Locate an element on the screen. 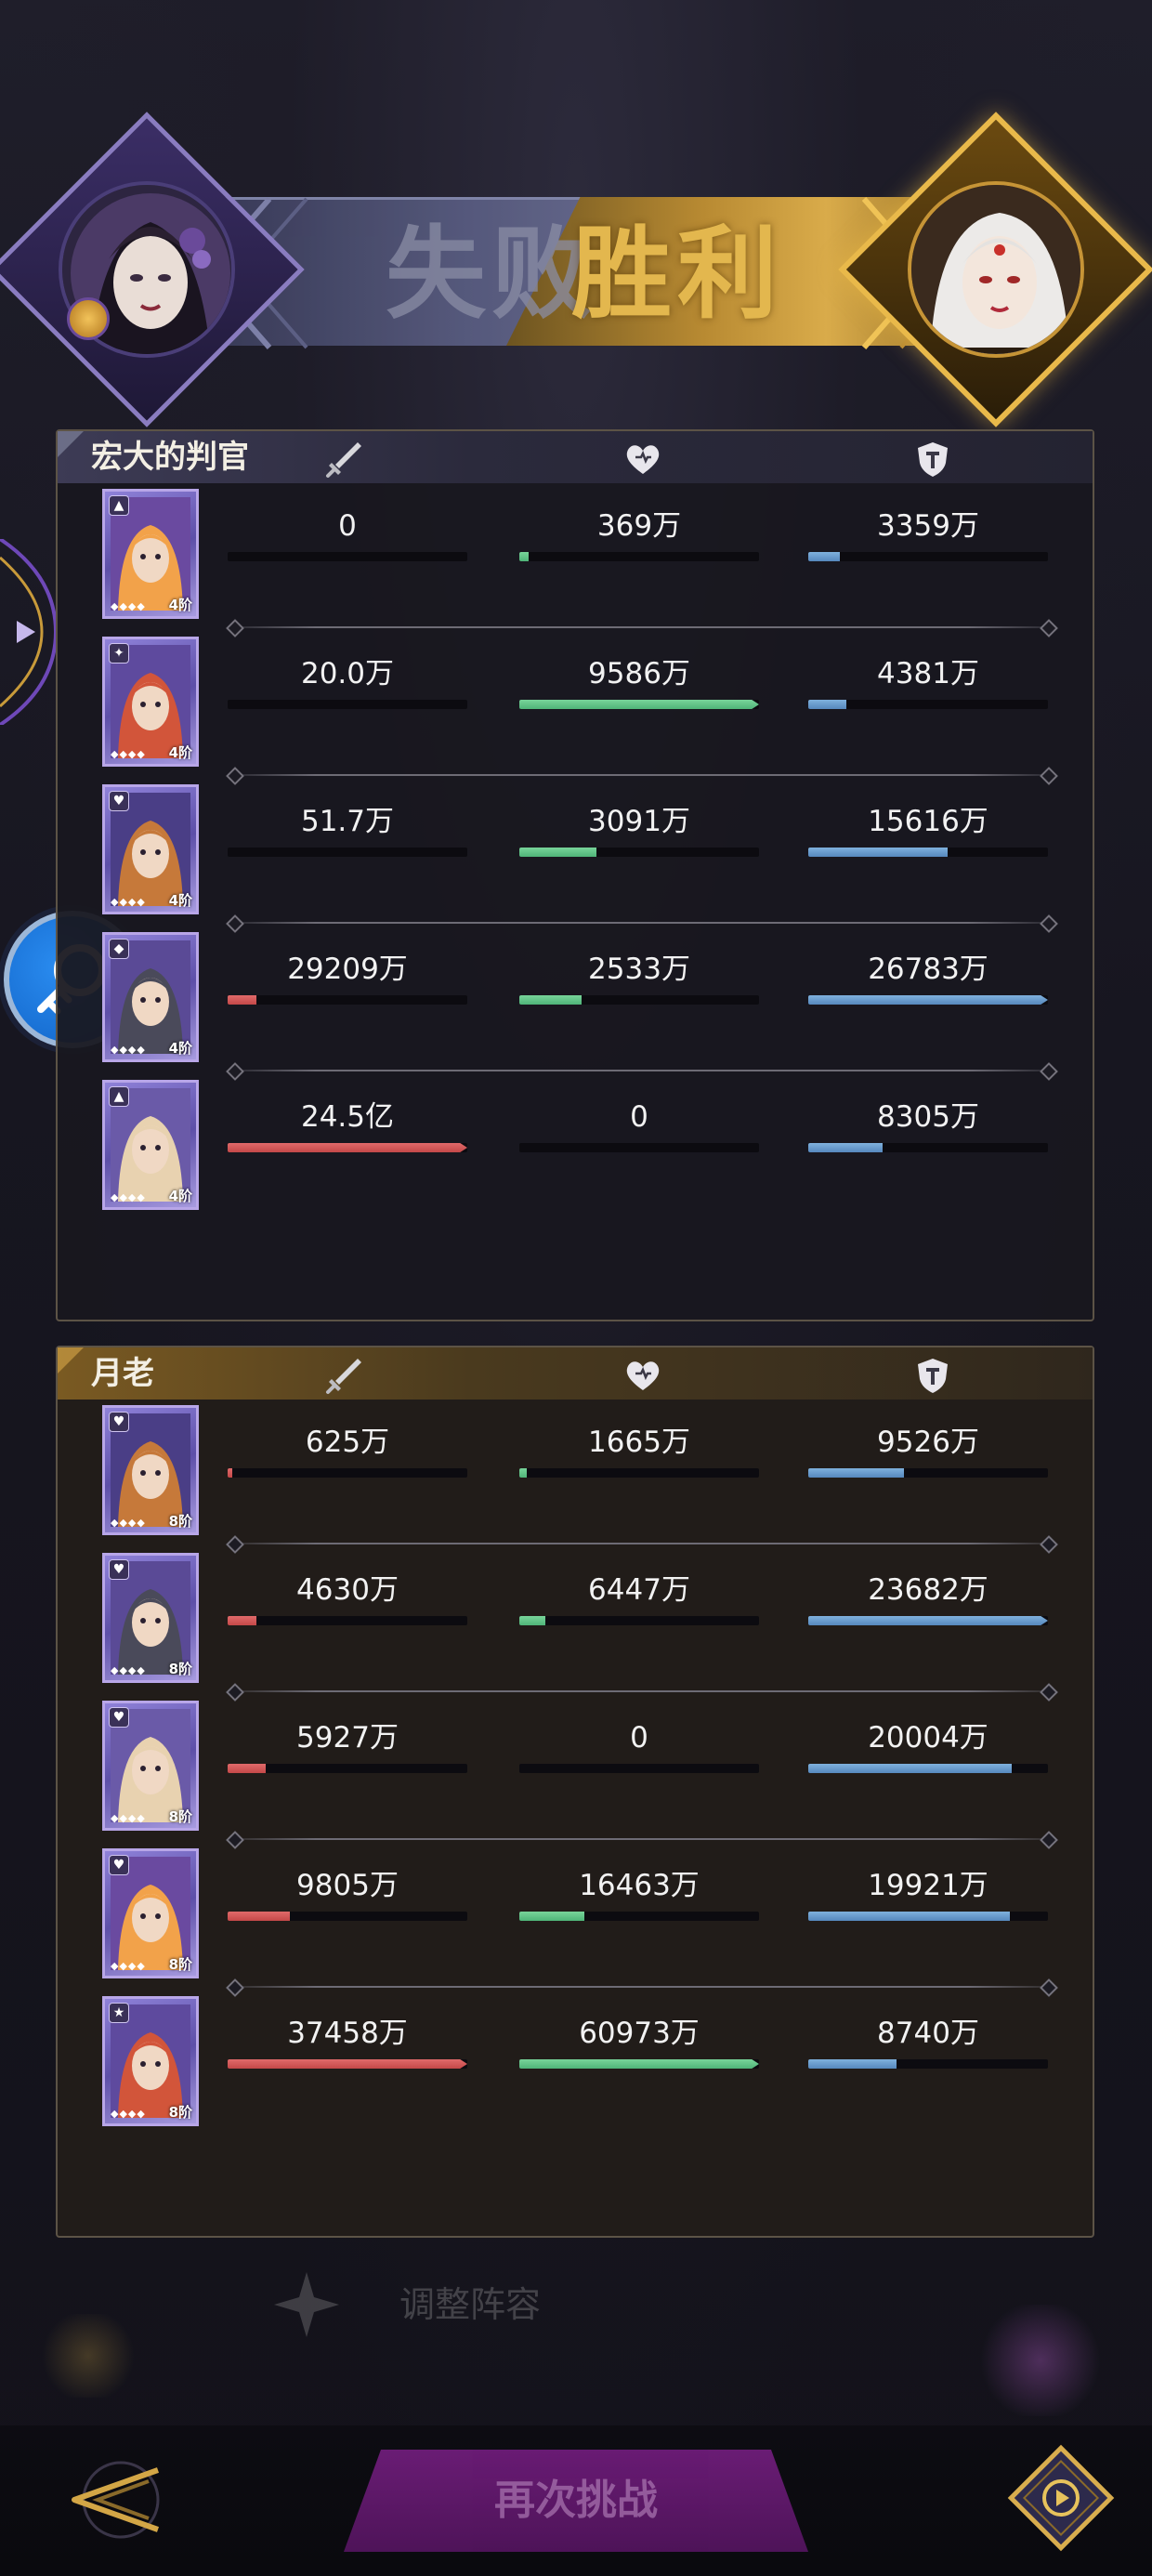 The width and height of the screenshot is (1152, 2576). hero-card: ◆ ◆◆◆◆ 4阶 is located at coordinates (150, 997).